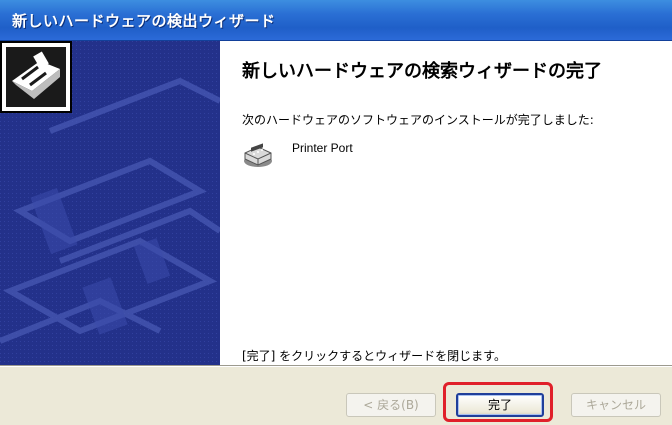 The image size is (672, 425). I want to click on hardware-wizard-icon, so click(36, 77).